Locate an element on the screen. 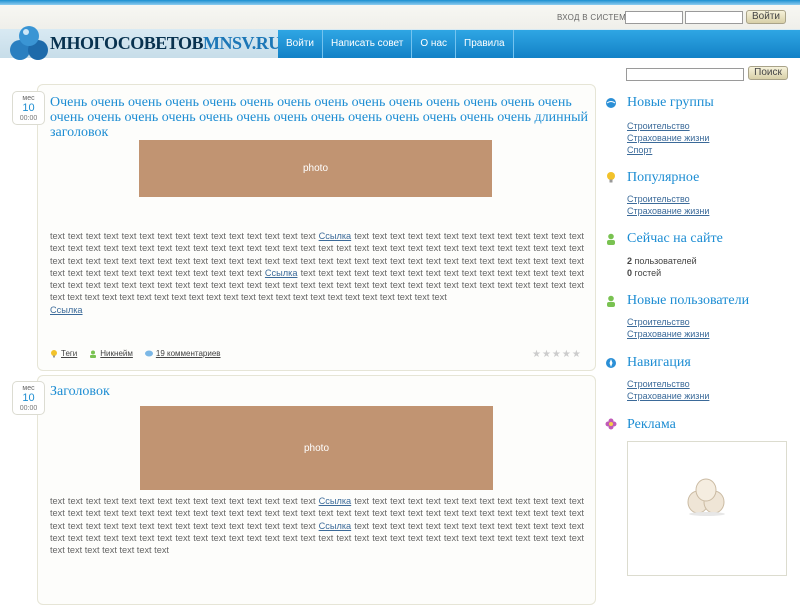 This screenshot has height=605, width=800. search-button: Поиск is located at coordinates (768, 73).